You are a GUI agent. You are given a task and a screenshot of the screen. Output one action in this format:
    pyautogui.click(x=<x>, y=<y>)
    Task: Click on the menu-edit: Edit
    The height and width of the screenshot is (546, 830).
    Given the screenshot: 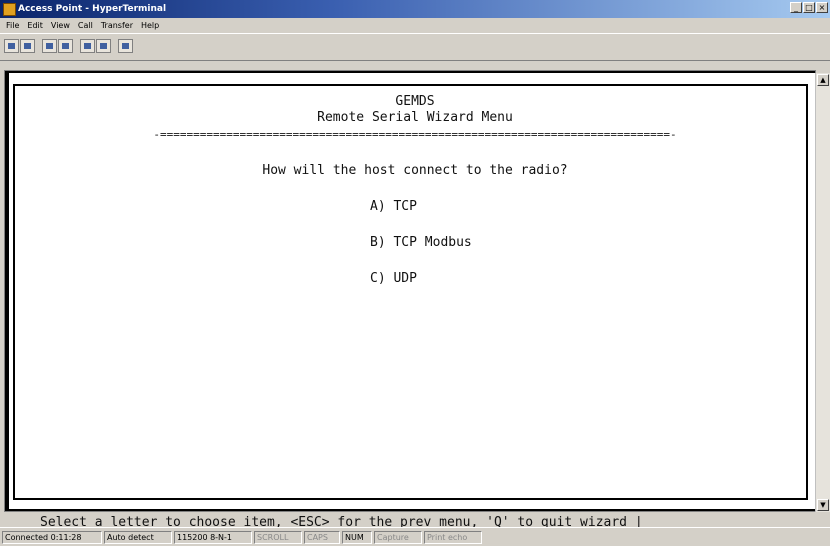 What is the action you would take?
    pyautogui.click(x=35, y=25)
    